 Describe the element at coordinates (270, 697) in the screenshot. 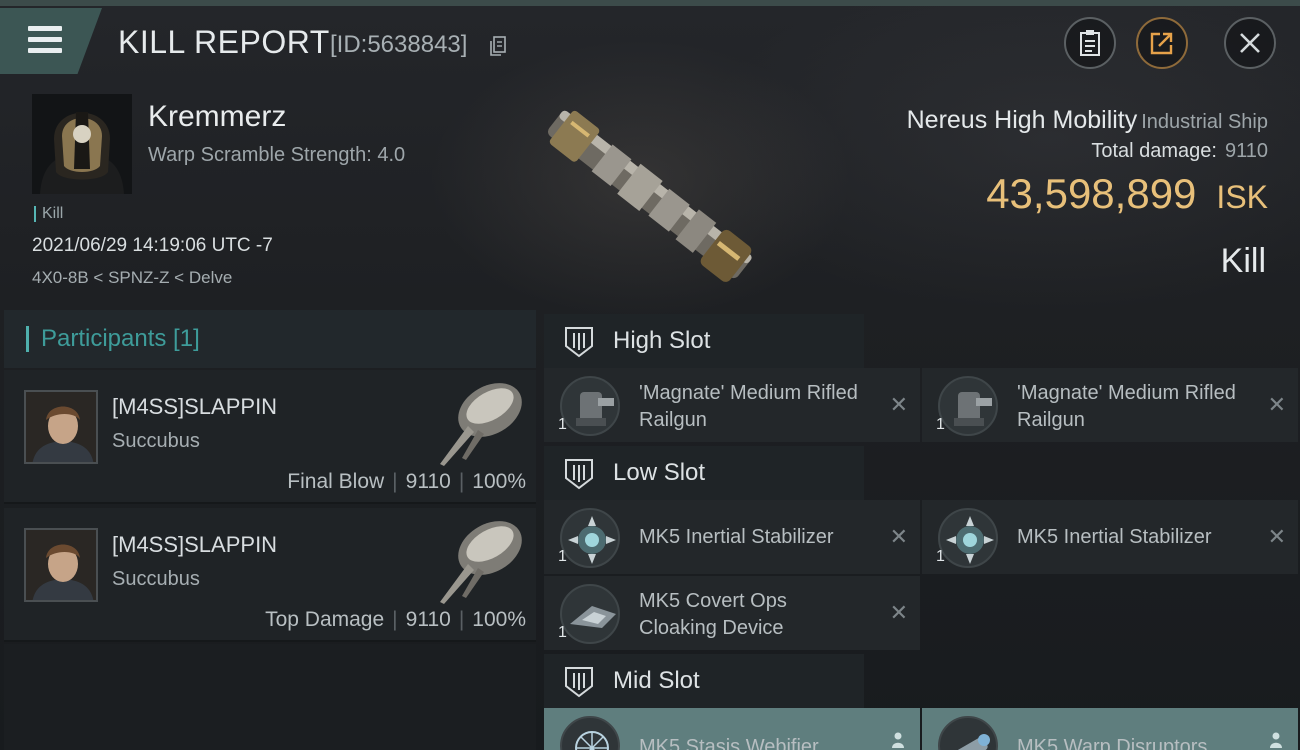

I see `participants-empty-area` at that location.